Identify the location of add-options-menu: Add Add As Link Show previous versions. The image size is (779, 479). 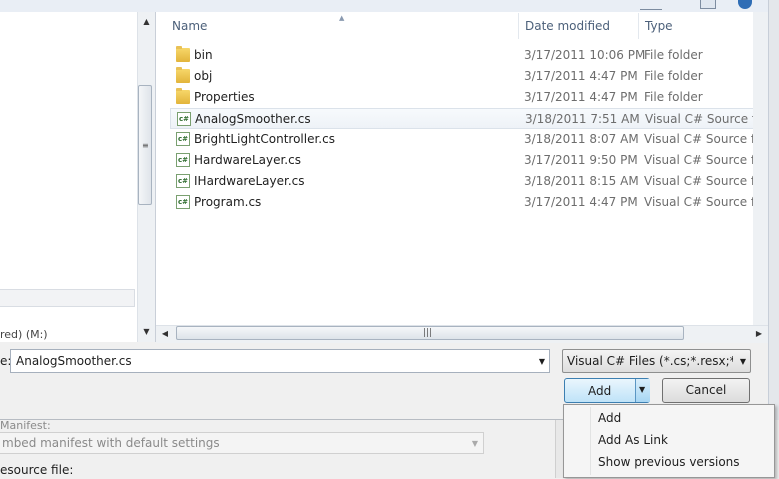
(669, 441).